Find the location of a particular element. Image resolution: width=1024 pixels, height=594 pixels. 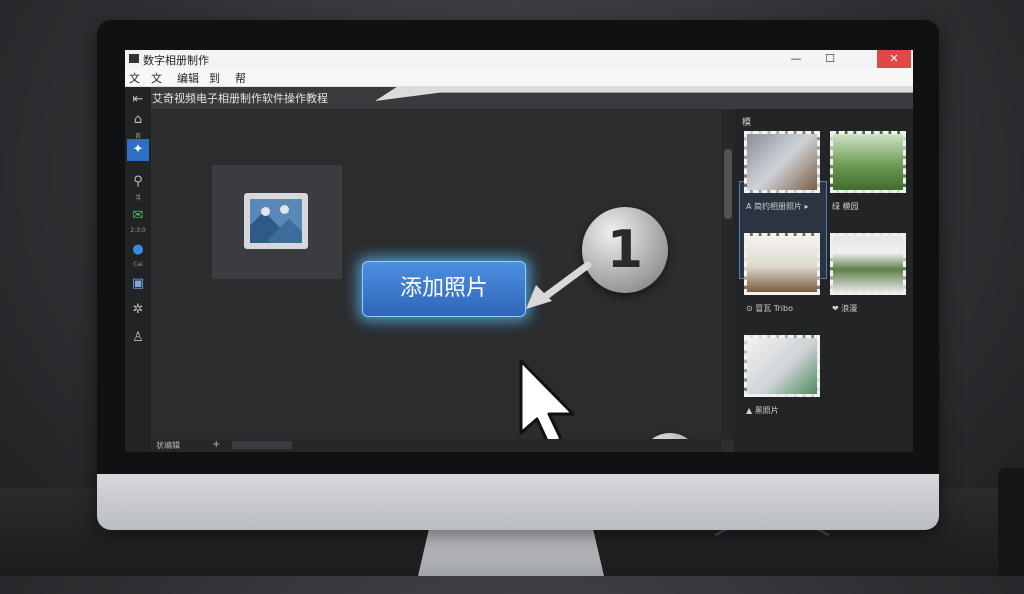

close-button: ✕ is located at coordinates (894, 59).